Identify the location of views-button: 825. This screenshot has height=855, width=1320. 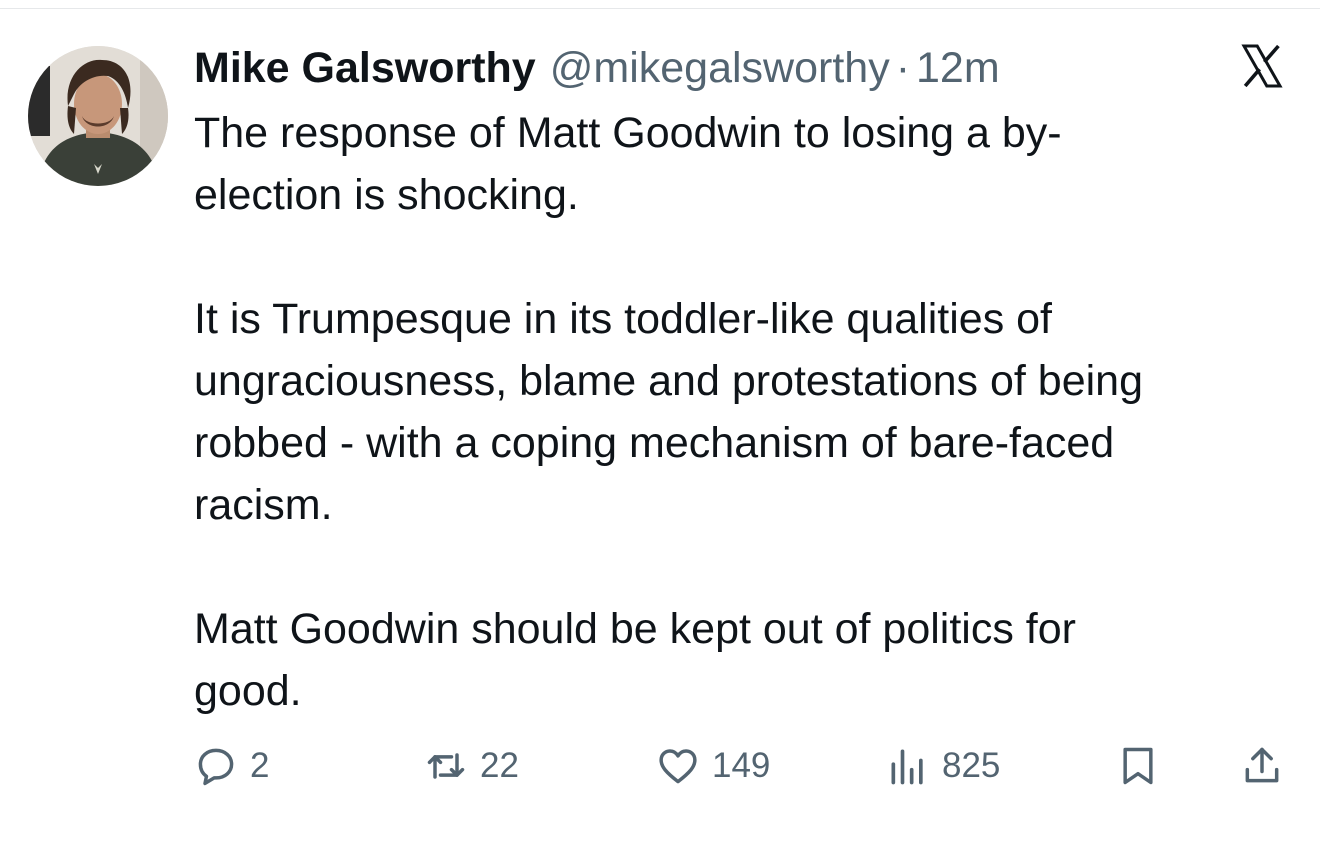
(943, 766).